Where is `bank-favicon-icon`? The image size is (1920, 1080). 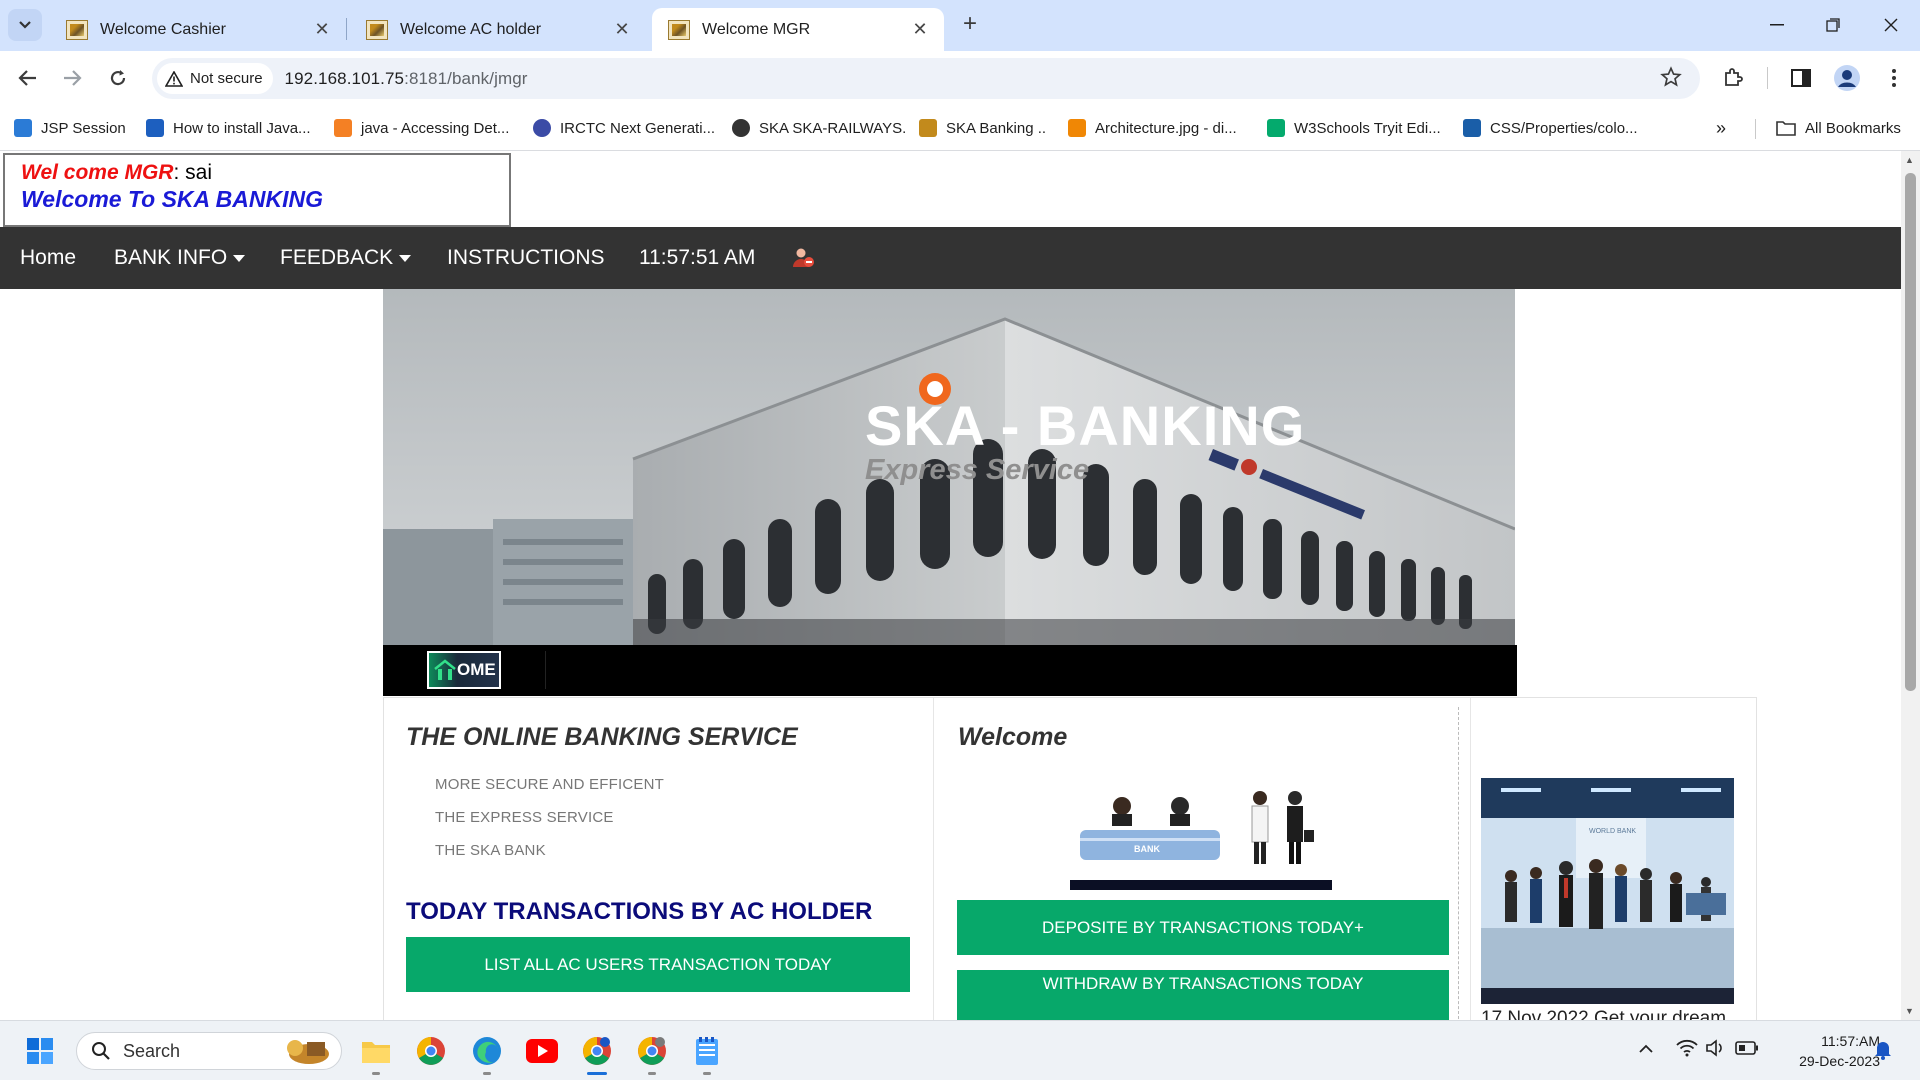 bank-favicon-icon is located at coordinates (679, 29).